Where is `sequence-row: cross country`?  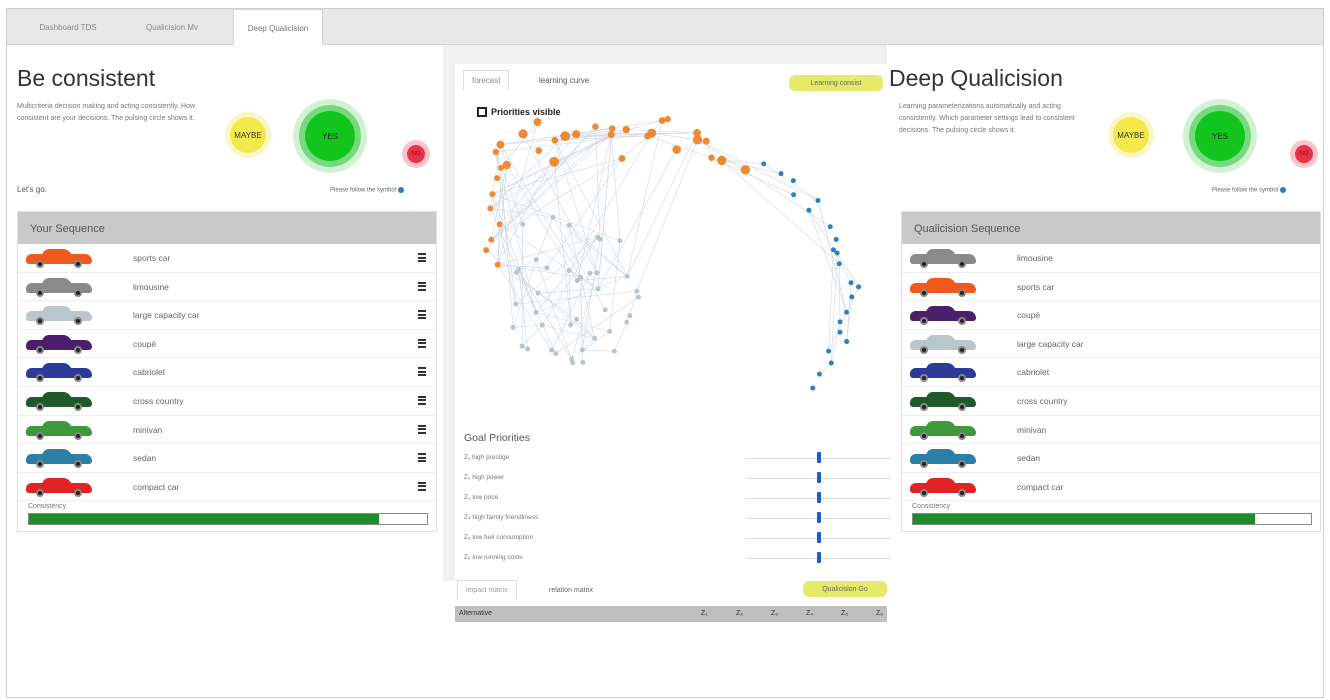 sequence-row: cross country is located at coordinates (1111, 401).